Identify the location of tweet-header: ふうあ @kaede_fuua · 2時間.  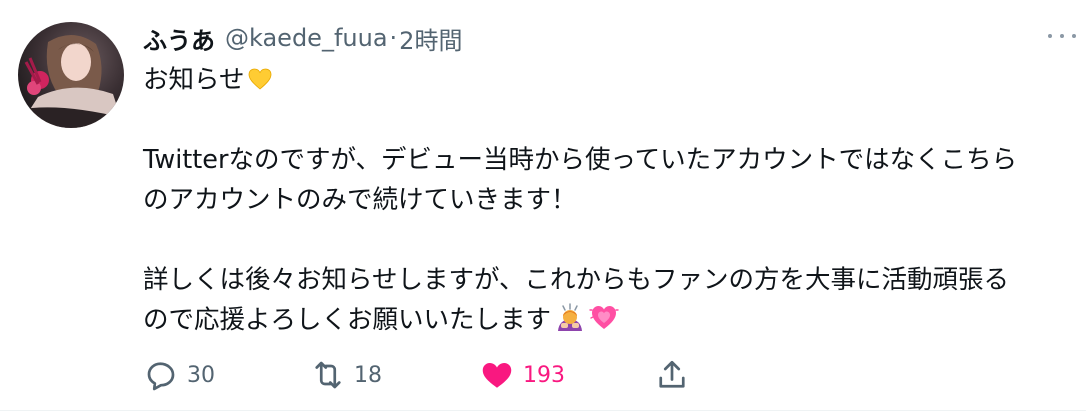
(302, 38).